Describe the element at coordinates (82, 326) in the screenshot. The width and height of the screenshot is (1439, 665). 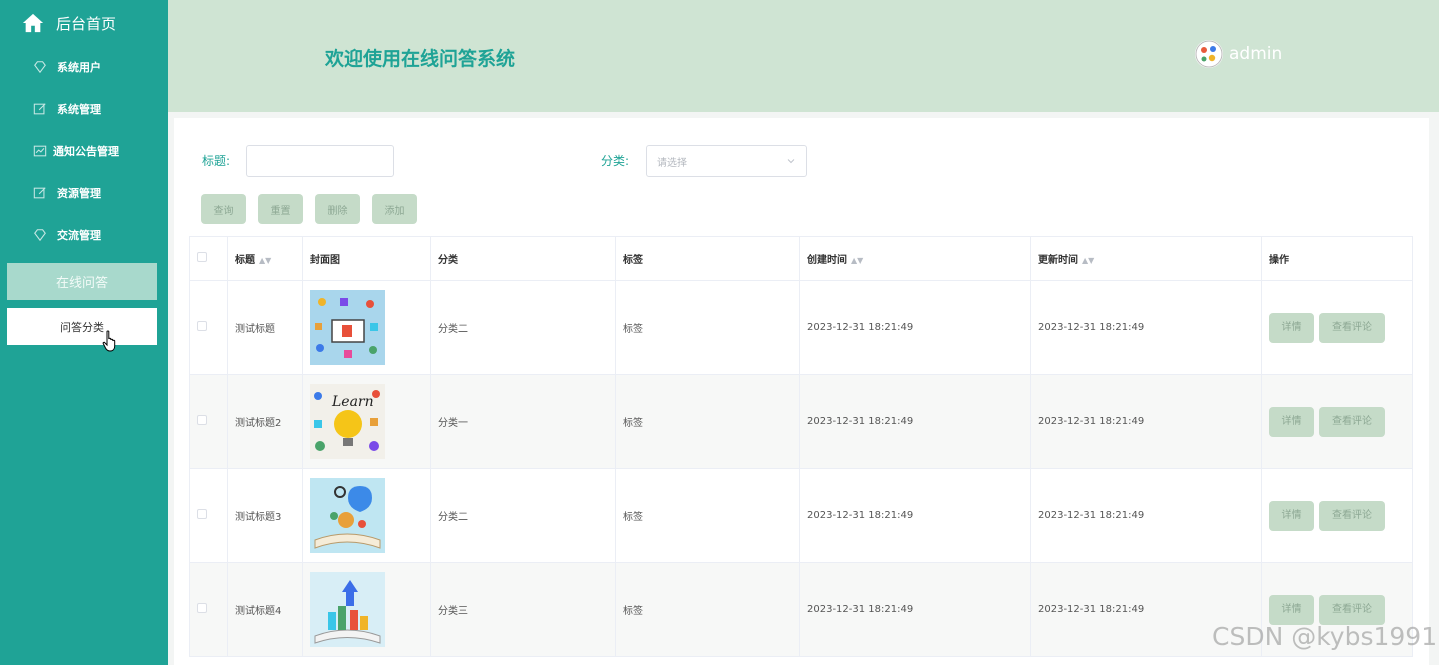
I see `sidebar-subitem-qa-category: 问答分类` at that location.